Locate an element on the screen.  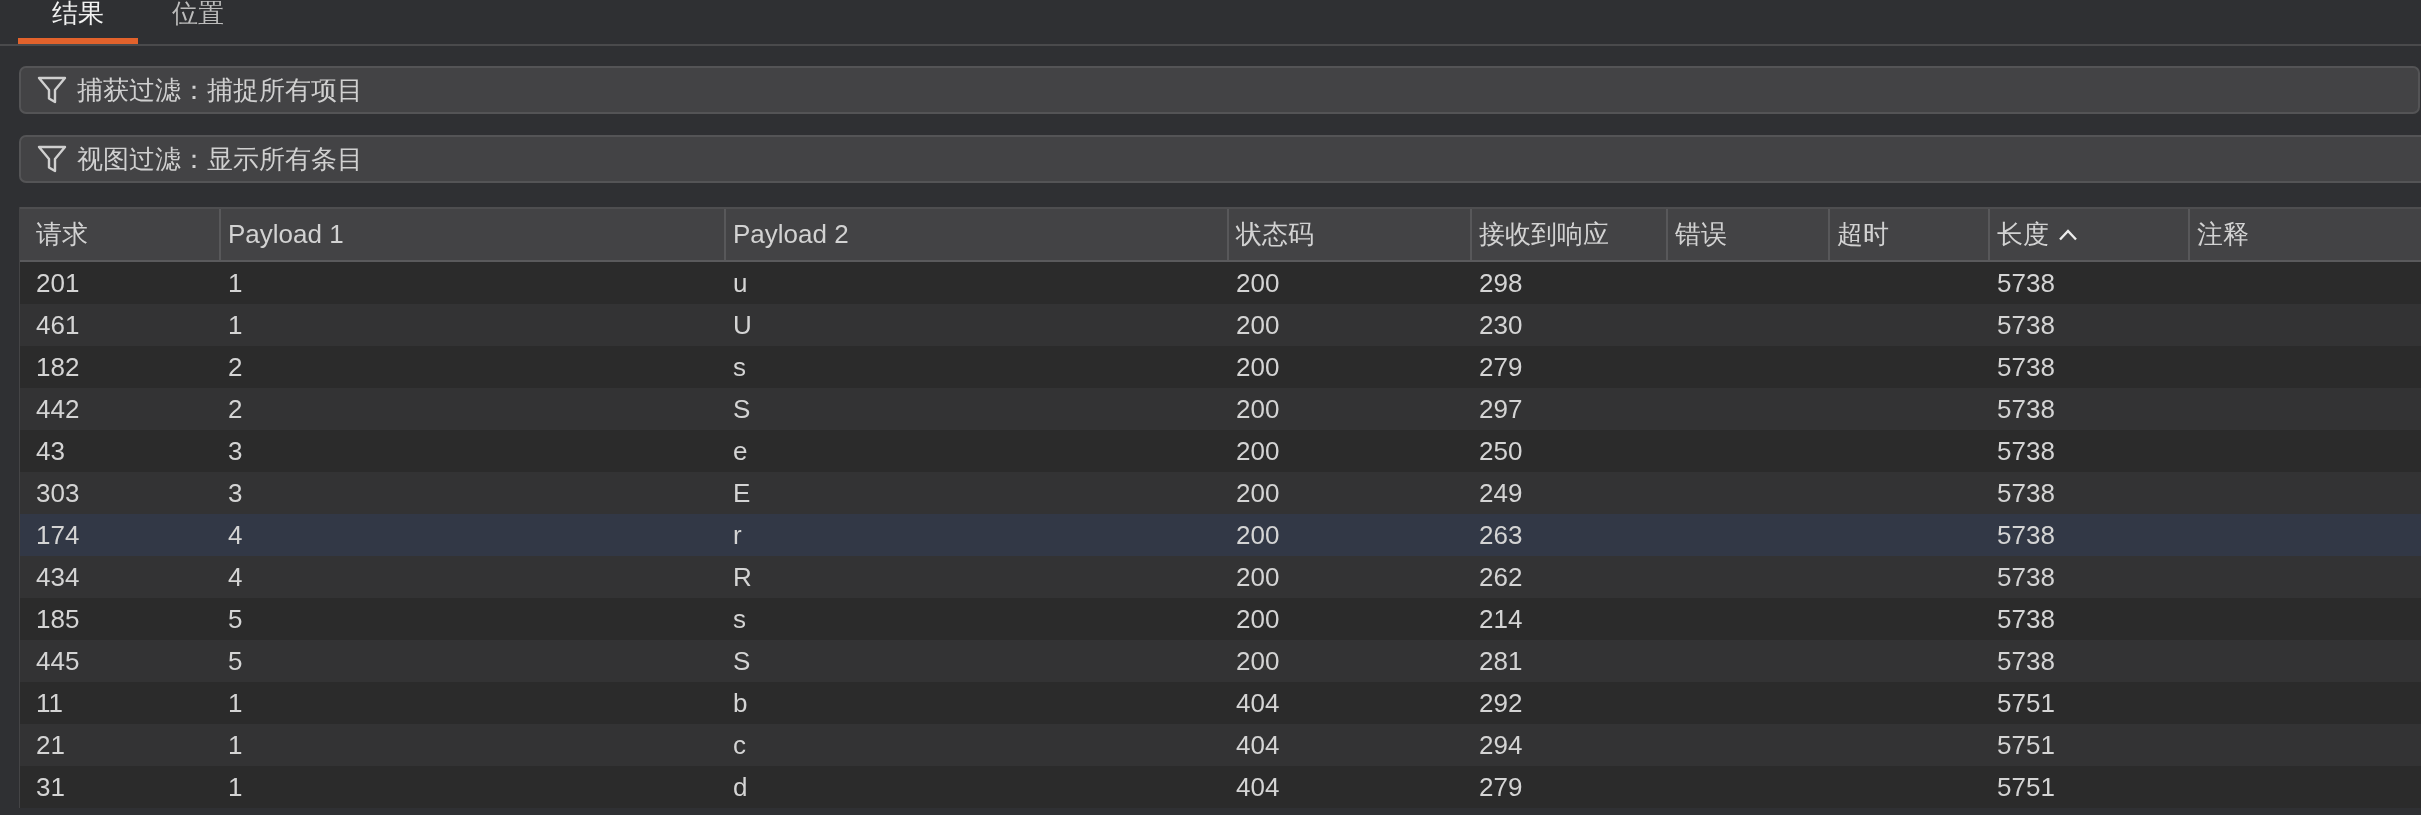
table-cell: 31 is located at coordinates (50, 786).